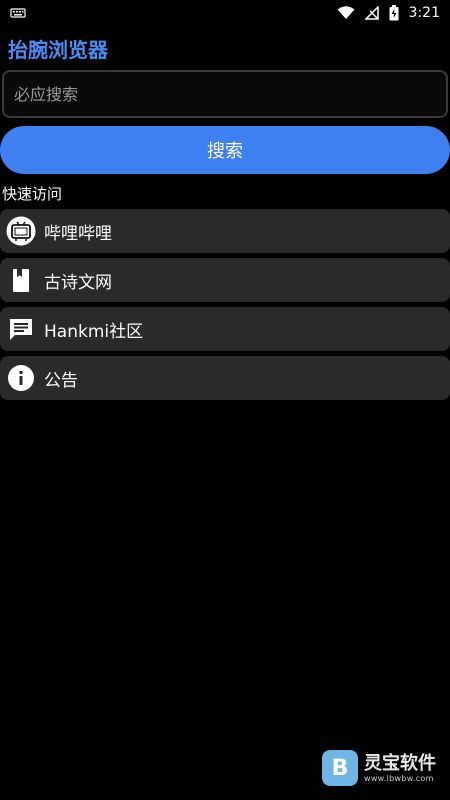 The width and height of the screenshot is (450, 800). I want to click on search-input, so click(225, 94).